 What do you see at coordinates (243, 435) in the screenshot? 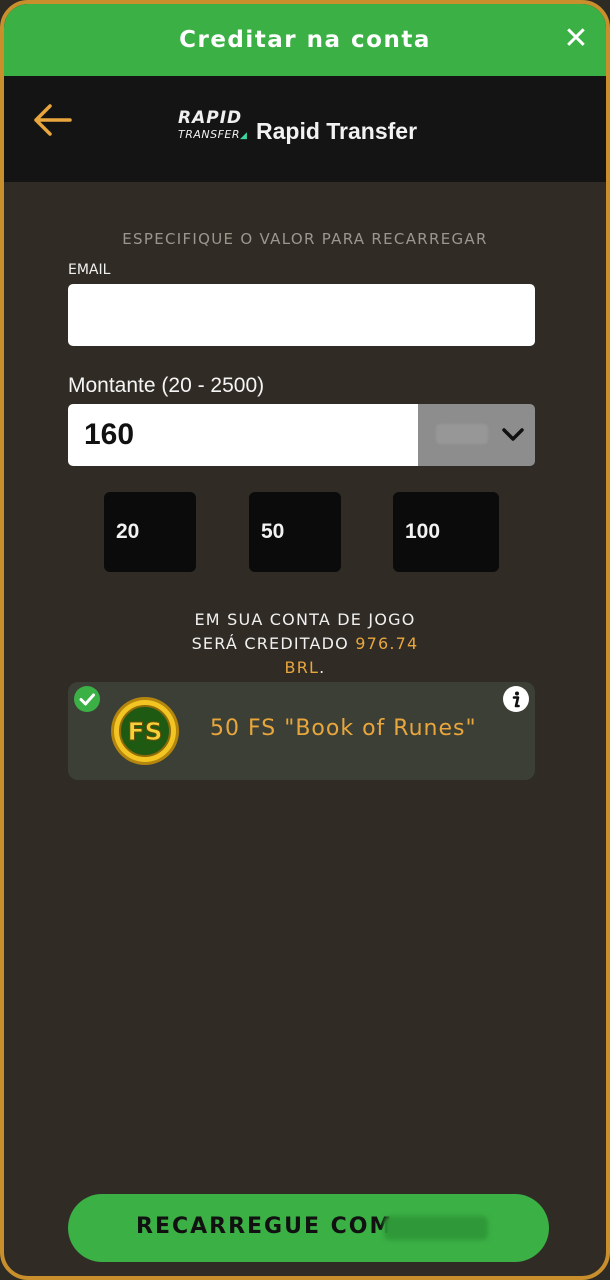
I see `amount-input` at bounding box center [243, 435].